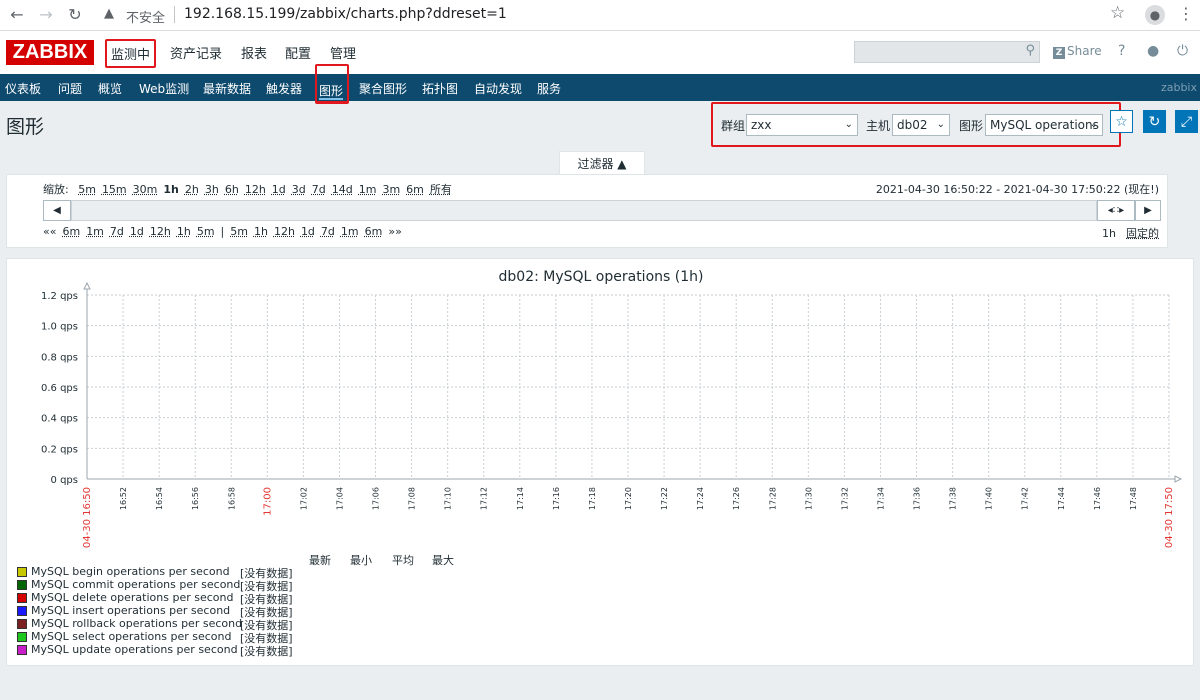 This screenshot has width=1200, height=700. Describe the element at coordinates (123, 498) in the screenshot. I see `x-tick-label: 16:52` at that location.